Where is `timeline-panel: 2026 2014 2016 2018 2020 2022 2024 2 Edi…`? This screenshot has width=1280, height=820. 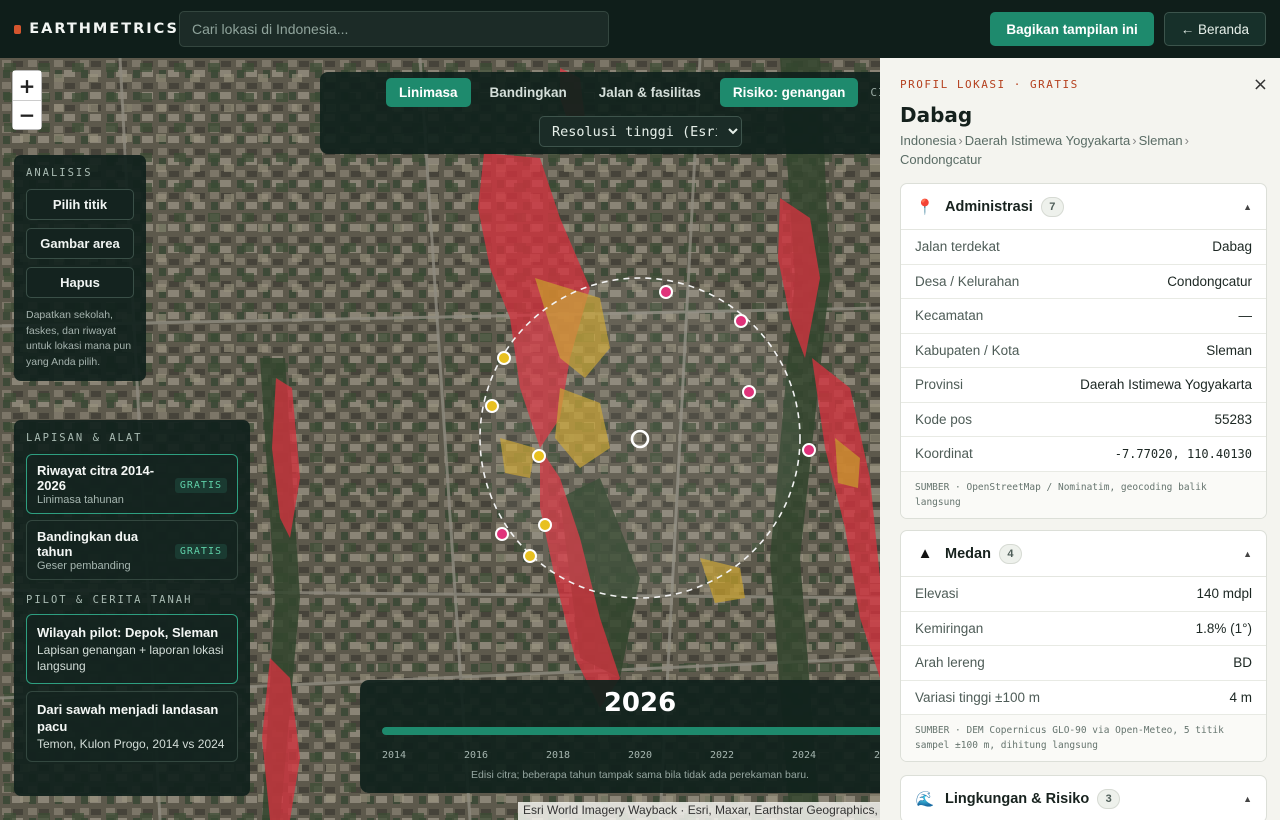 timeline-panel: 2026 2014 2016 2018 2020 2022 2024 2 Edi… is located at coordinates (631, 736).